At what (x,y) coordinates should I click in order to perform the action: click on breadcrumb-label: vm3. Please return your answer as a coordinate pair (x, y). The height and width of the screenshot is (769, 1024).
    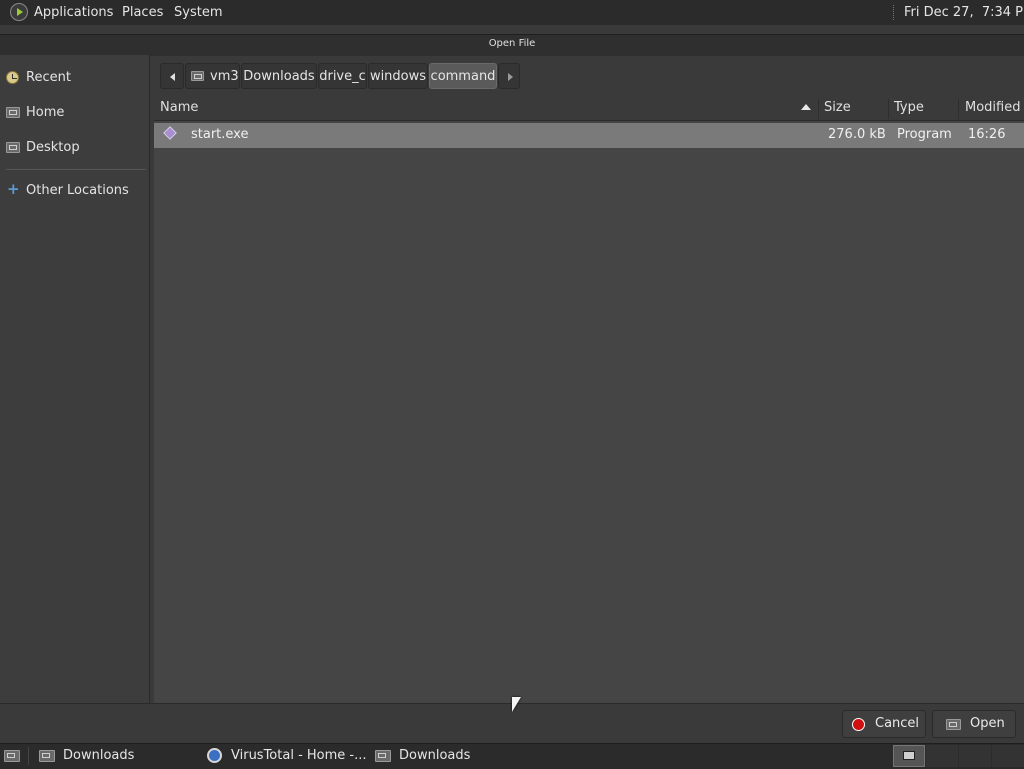
    Looking at the image, I should click on (224, 76).